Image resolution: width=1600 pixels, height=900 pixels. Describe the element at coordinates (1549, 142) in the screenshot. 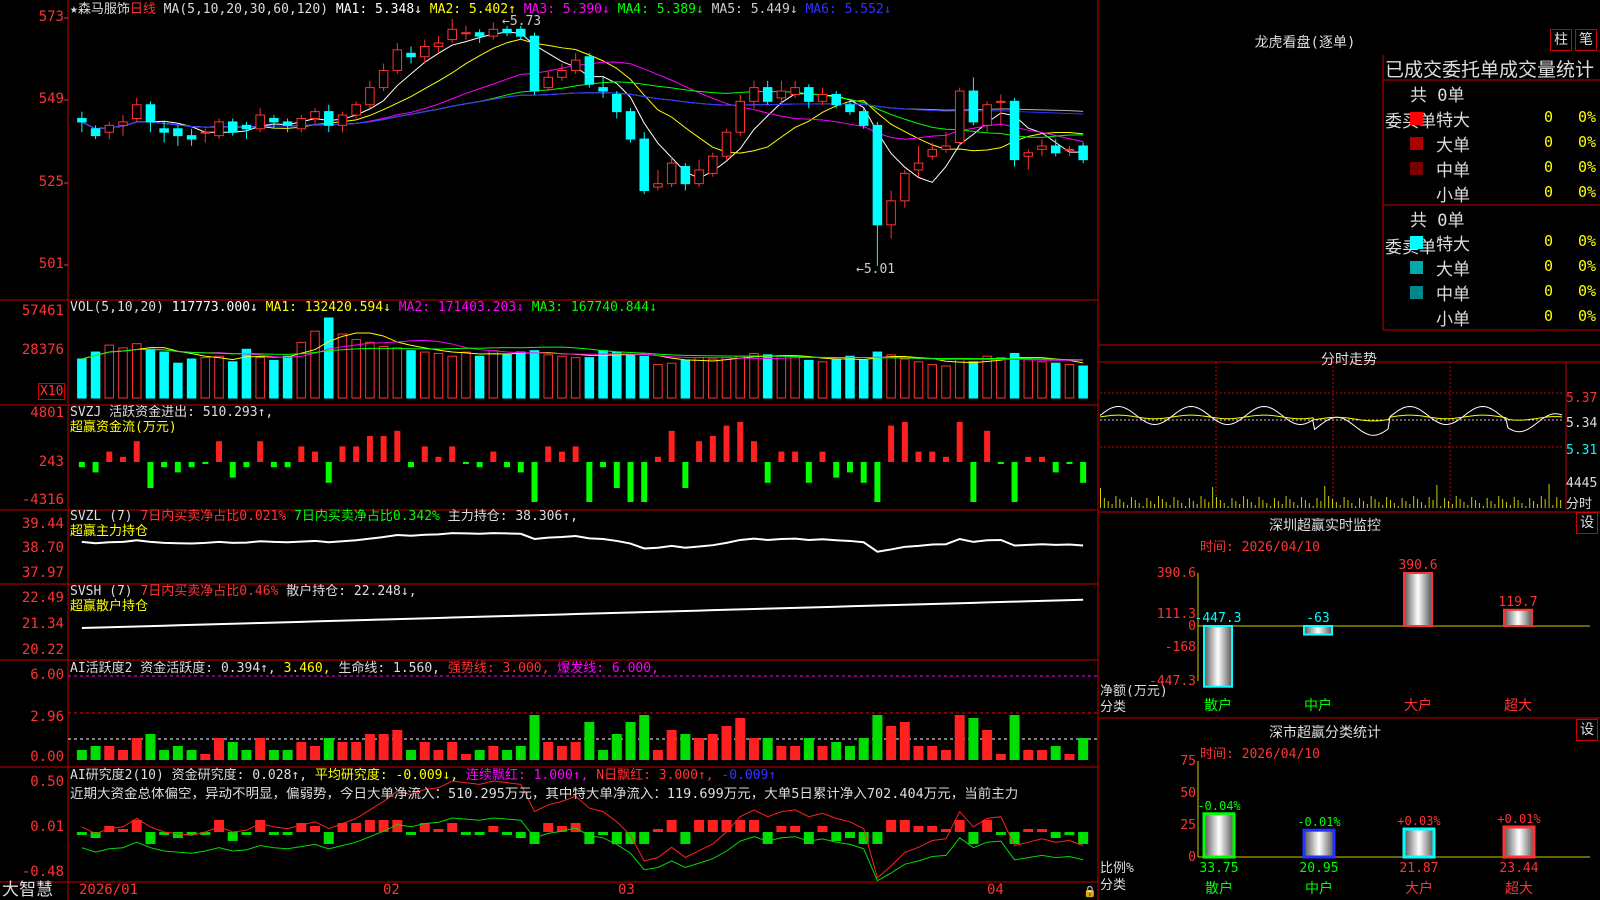

I see `buy-row-count: 0` at that location.